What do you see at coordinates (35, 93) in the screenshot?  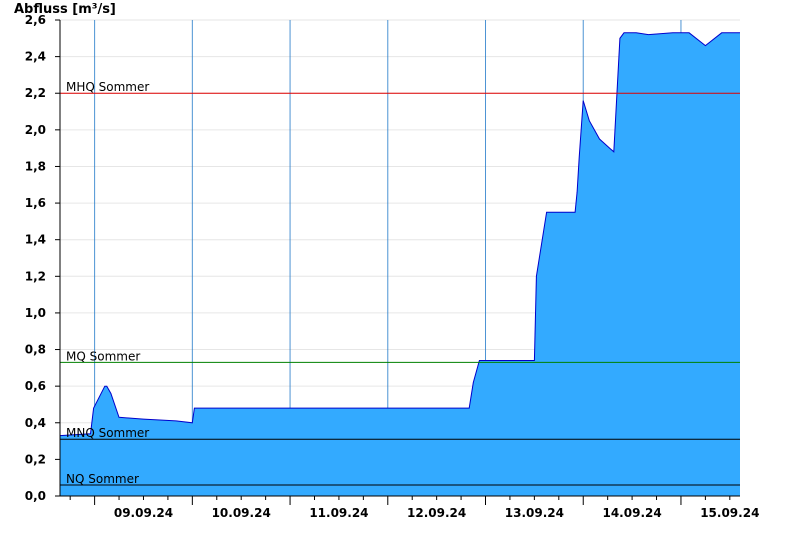 I see `y-tick-label-11: 2,2` at bounding box center [35, 93].